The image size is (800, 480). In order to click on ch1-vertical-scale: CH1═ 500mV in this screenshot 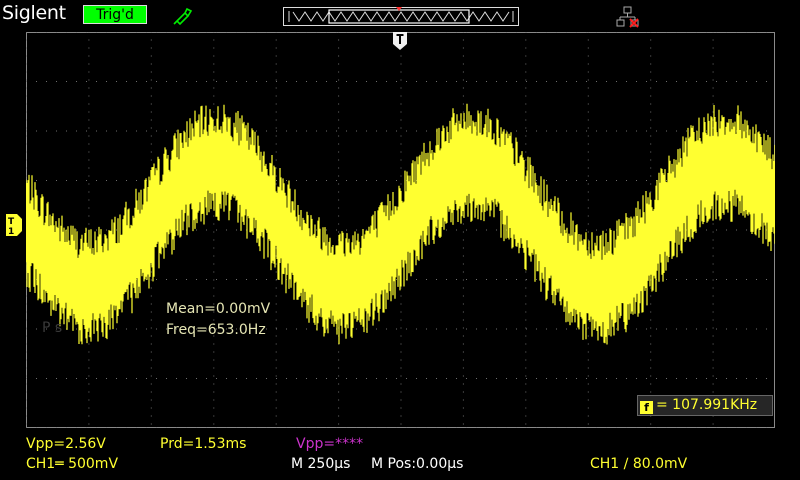, I will do `click(72, 464)`.